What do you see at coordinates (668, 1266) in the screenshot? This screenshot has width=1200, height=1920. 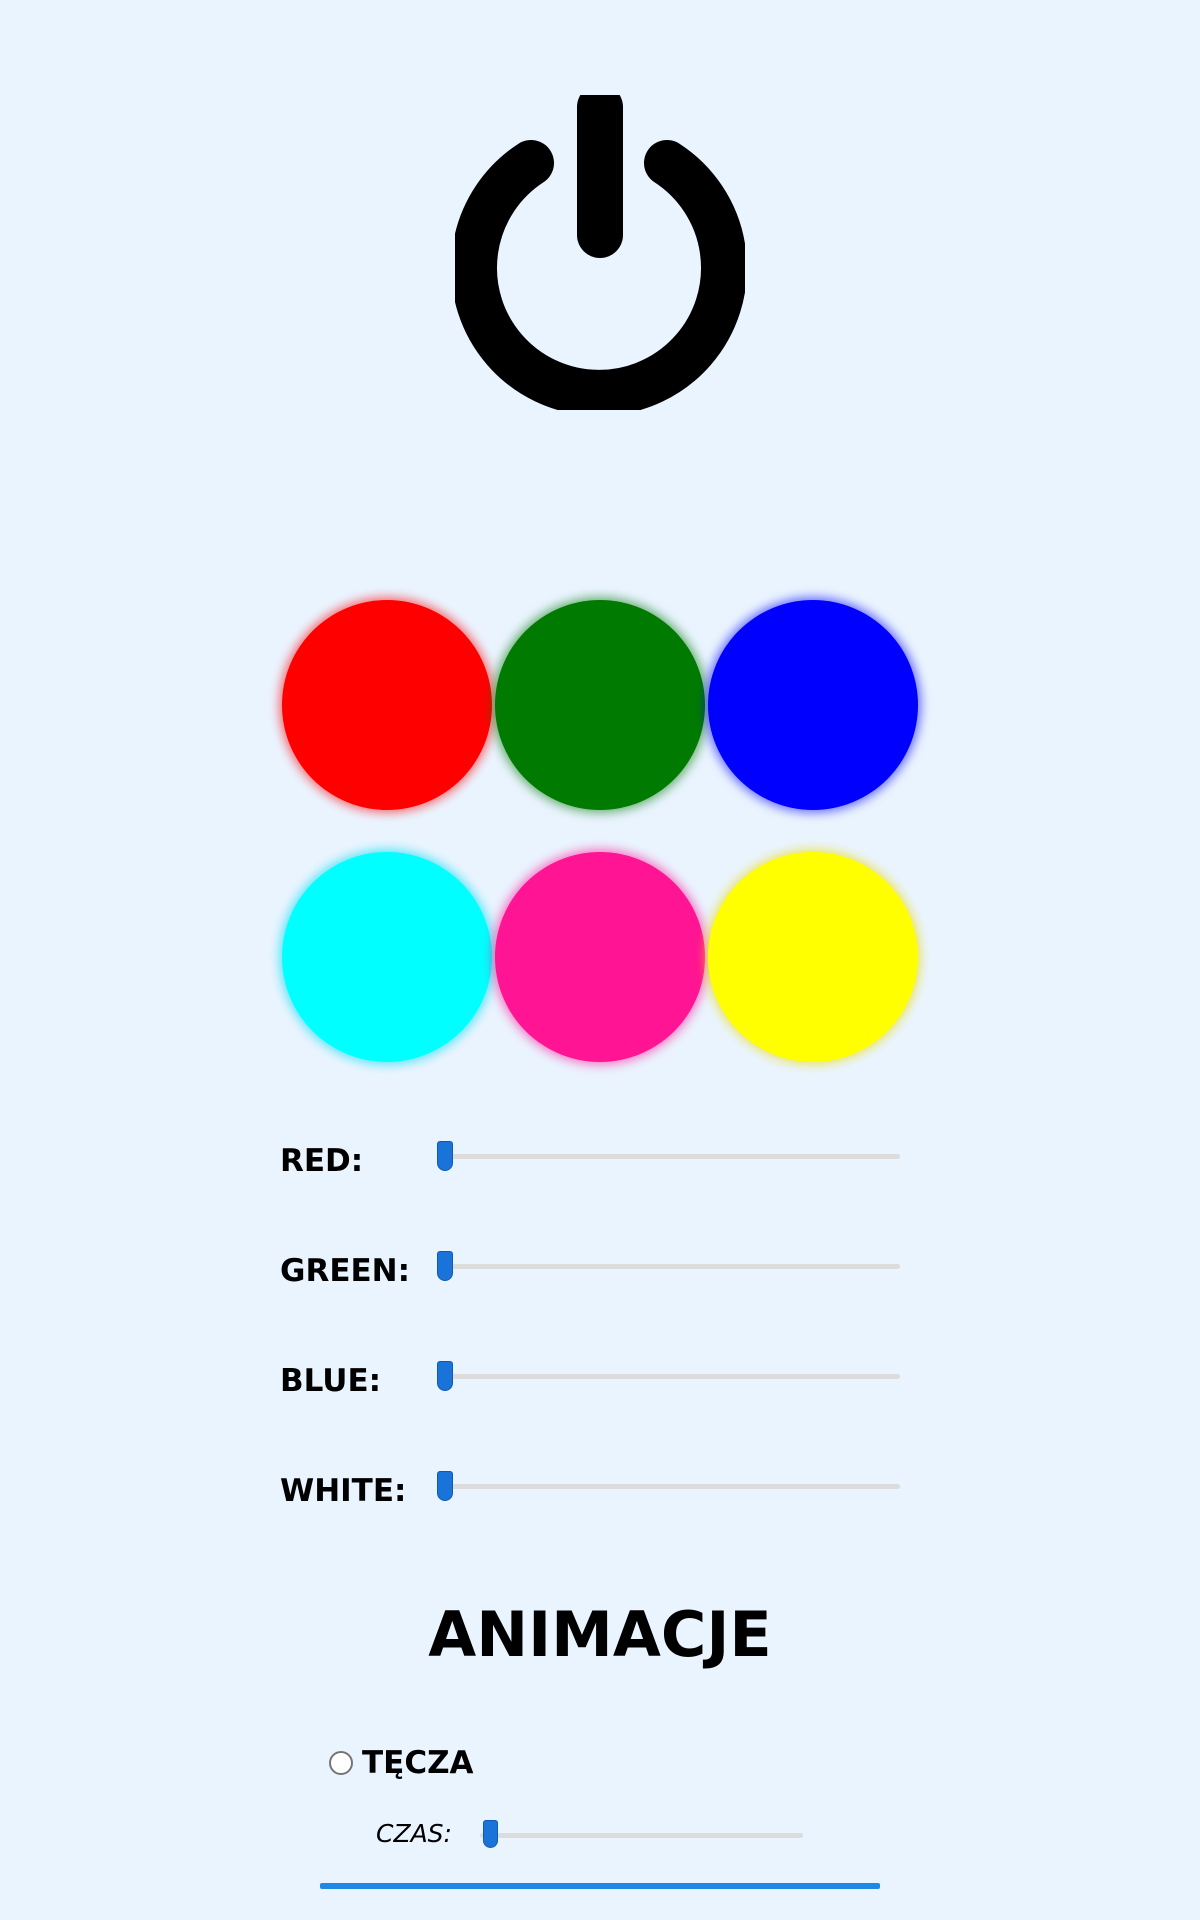 I see `green-slider-track` at bounding box center [668, 1266].